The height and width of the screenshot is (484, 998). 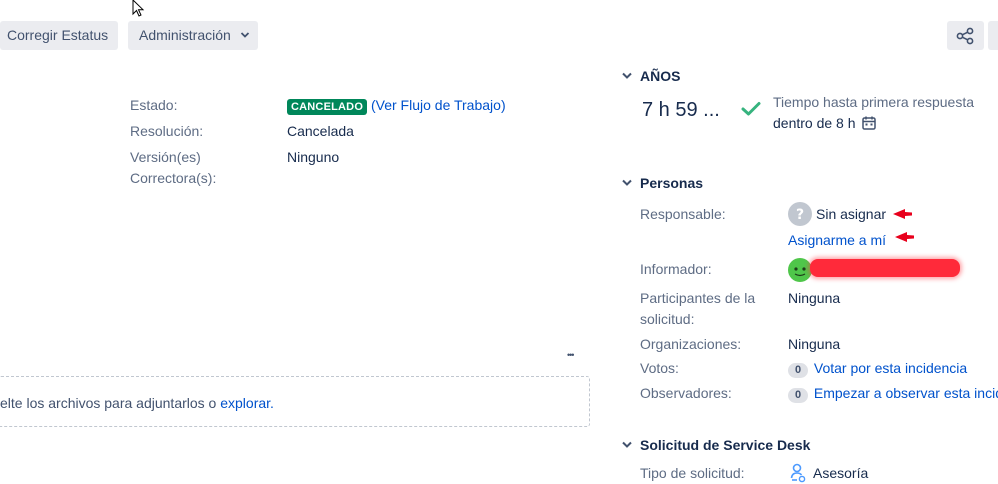 What do you see at coordinates (313, 157) in the screenshot?
I see `version-value: Ninguno` at bounding box center [313, 157].